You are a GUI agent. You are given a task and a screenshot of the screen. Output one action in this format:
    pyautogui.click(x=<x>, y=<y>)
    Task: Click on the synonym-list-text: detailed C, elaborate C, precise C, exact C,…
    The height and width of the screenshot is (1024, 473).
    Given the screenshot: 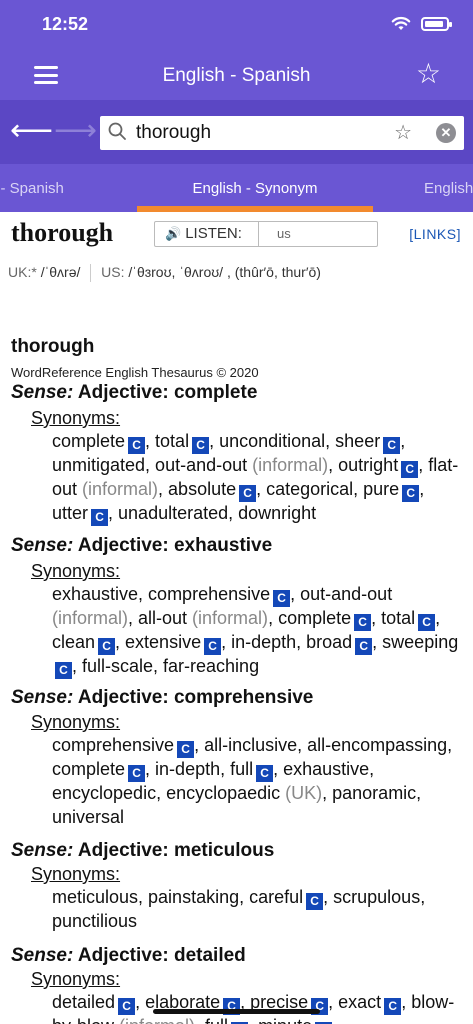 What is the action you would take?
    pyautogui.click(x=253, y=1008)
    